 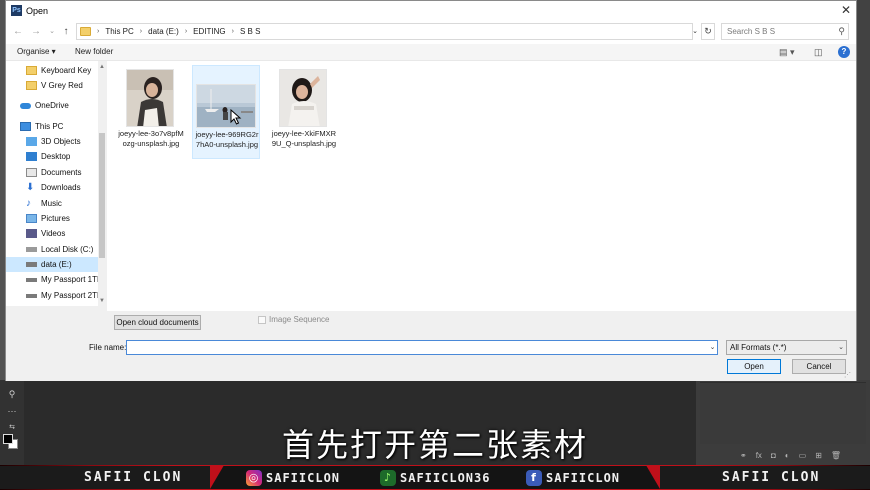 I want to click on file-name-field, so click(x=422, y=347).